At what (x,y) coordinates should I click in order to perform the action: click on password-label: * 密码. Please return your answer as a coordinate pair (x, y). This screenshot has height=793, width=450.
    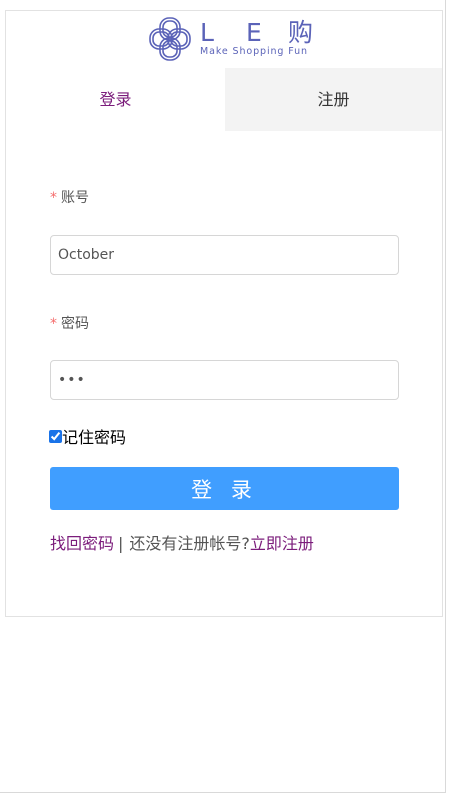
    Looking at the image, I should click on (69, 323).